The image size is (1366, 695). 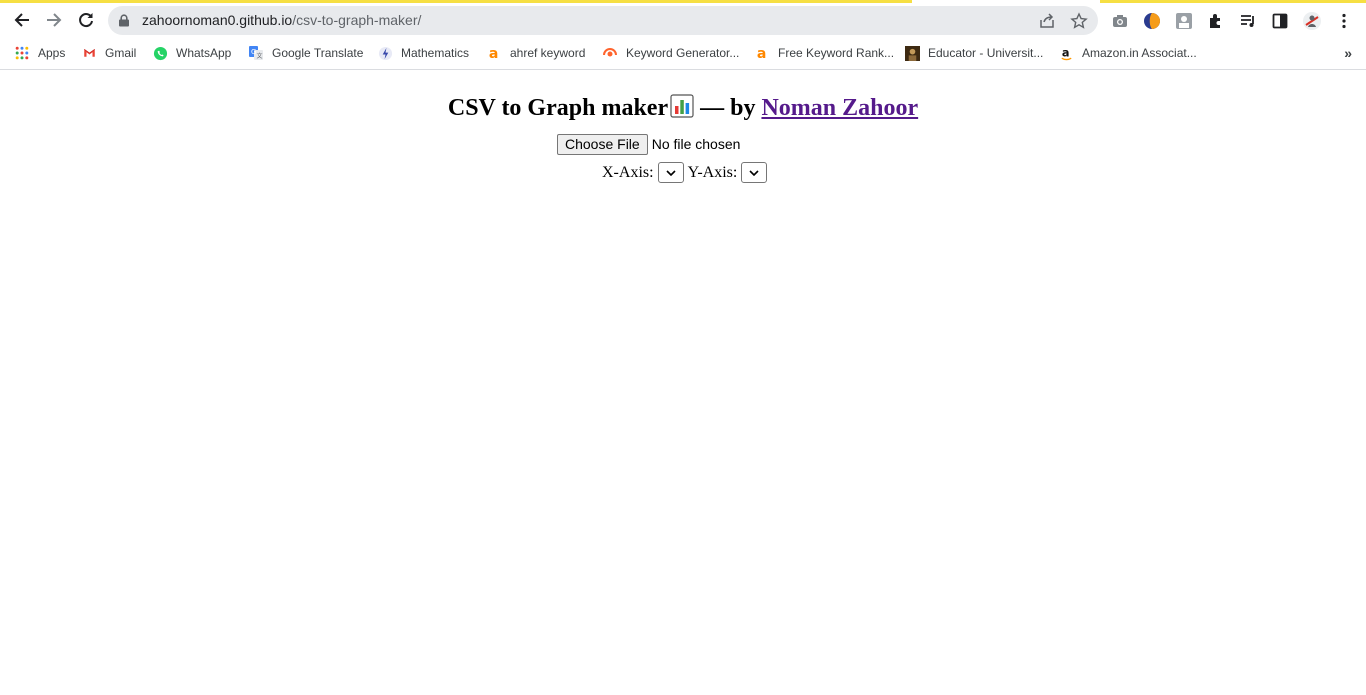 I want to click on bookmark-whatsapp: WhatsApp, so click(x=191, y=53).